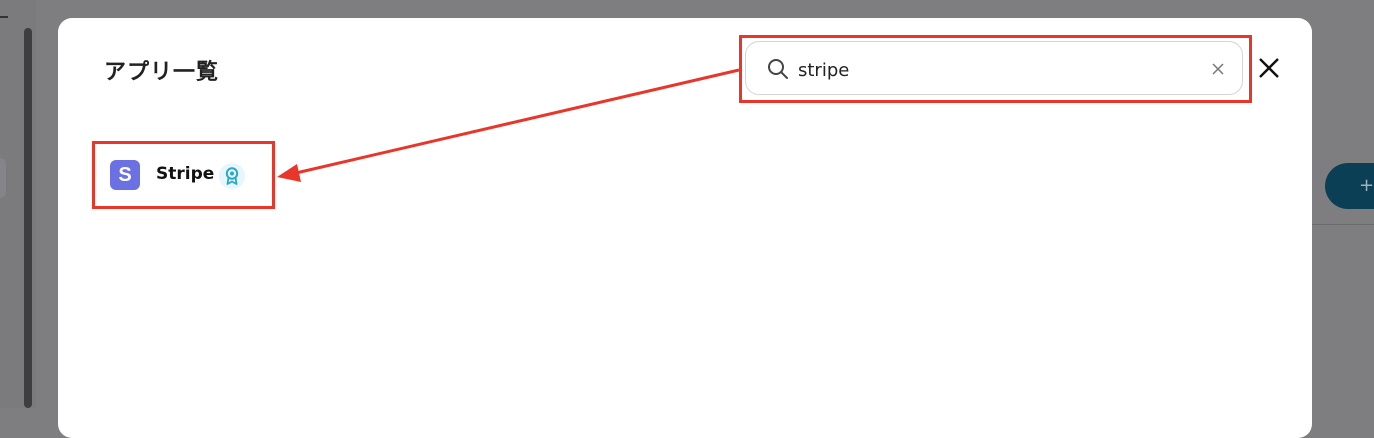 The height and width of the screenshot is (438, 1374). I want to click on background-left-tab, so click(3, 178).